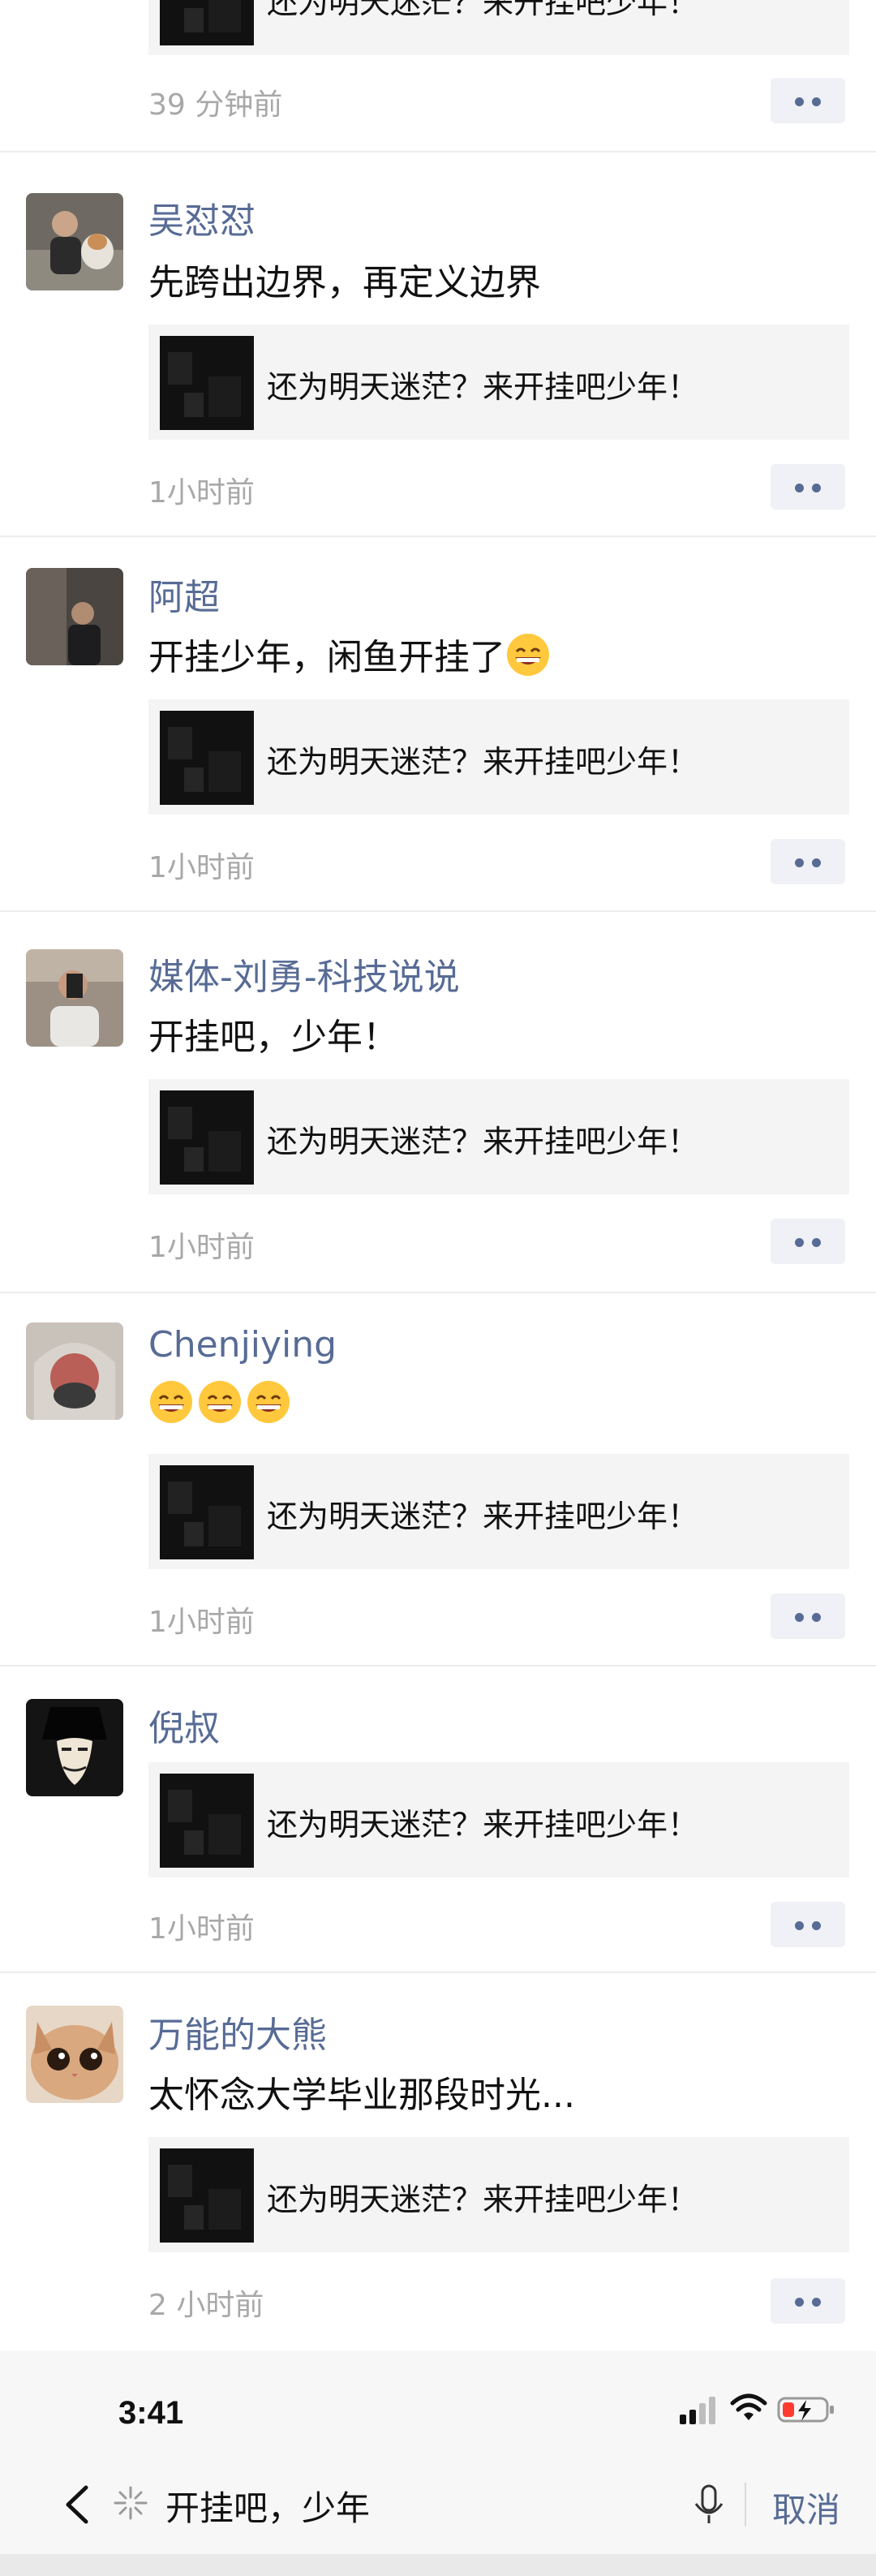 The image size is (876, 2576). What do you see at coordinates (344, 282) in the screenshot?
I see `post-text: 先跨出边界，再定义边界` at bounding box center [344, 282].